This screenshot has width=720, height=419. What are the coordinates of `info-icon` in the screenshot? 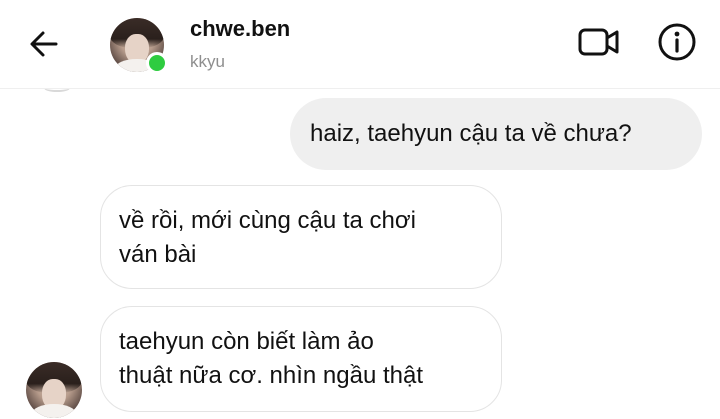 It's located at (677, 42).